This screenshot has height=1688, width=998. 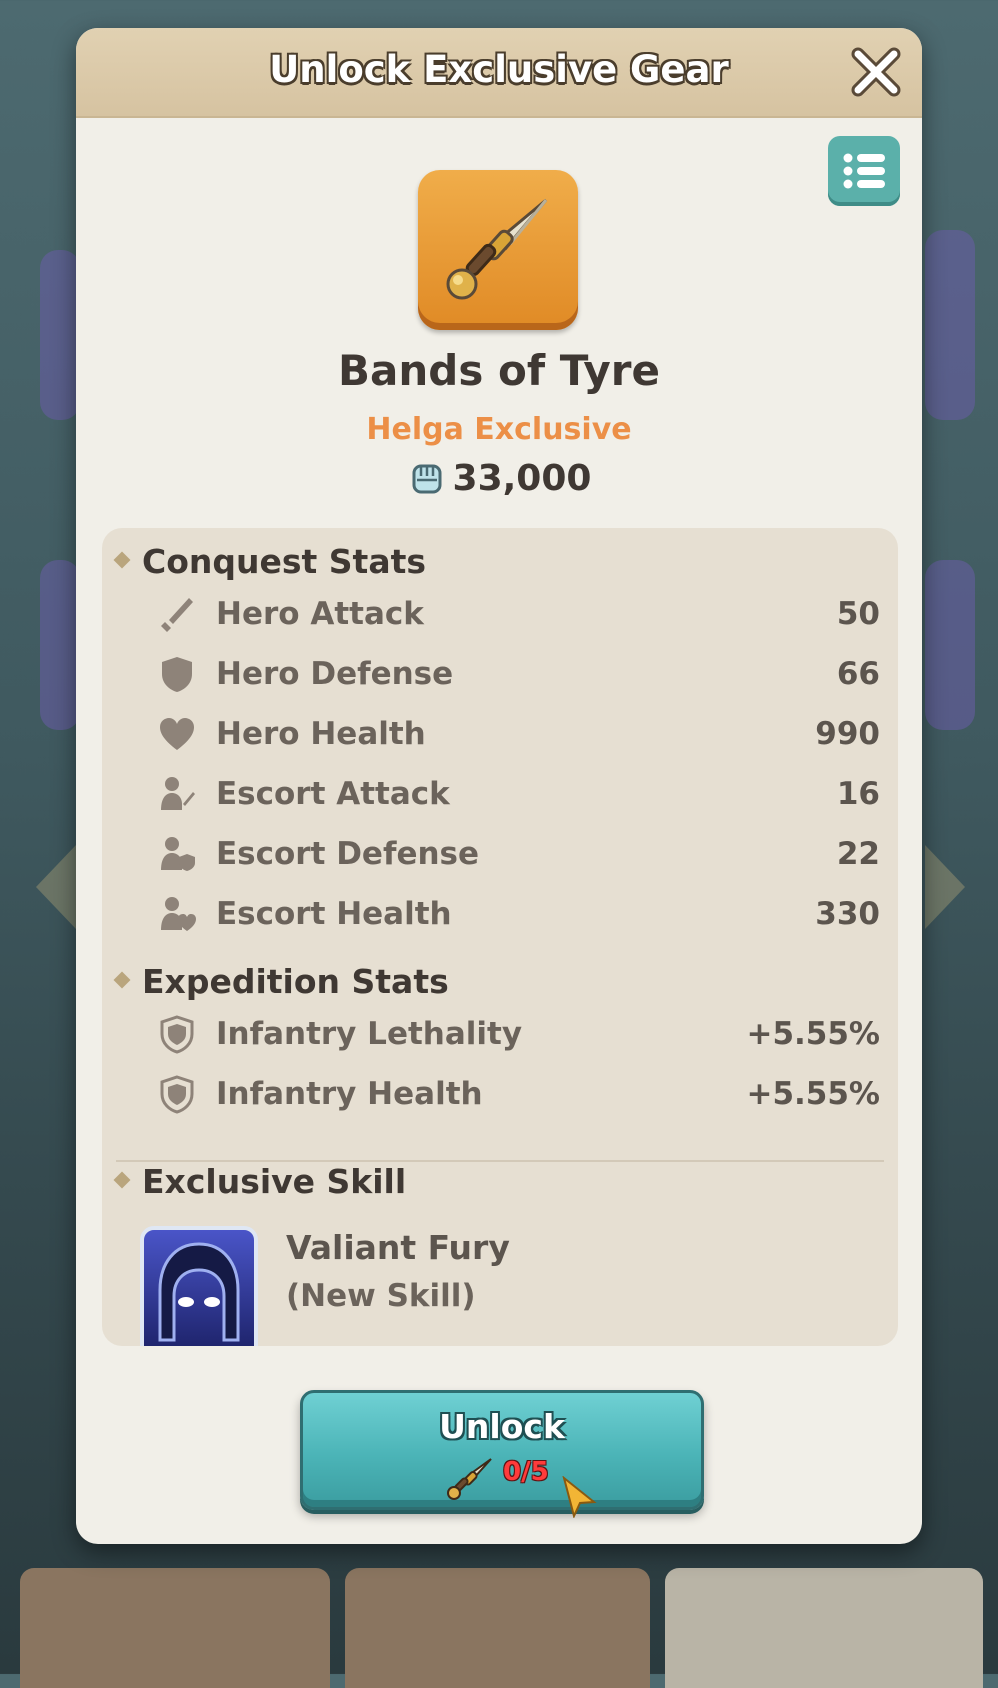 I want to click on stat-label: Hero Health, so click(x=321, y=734).